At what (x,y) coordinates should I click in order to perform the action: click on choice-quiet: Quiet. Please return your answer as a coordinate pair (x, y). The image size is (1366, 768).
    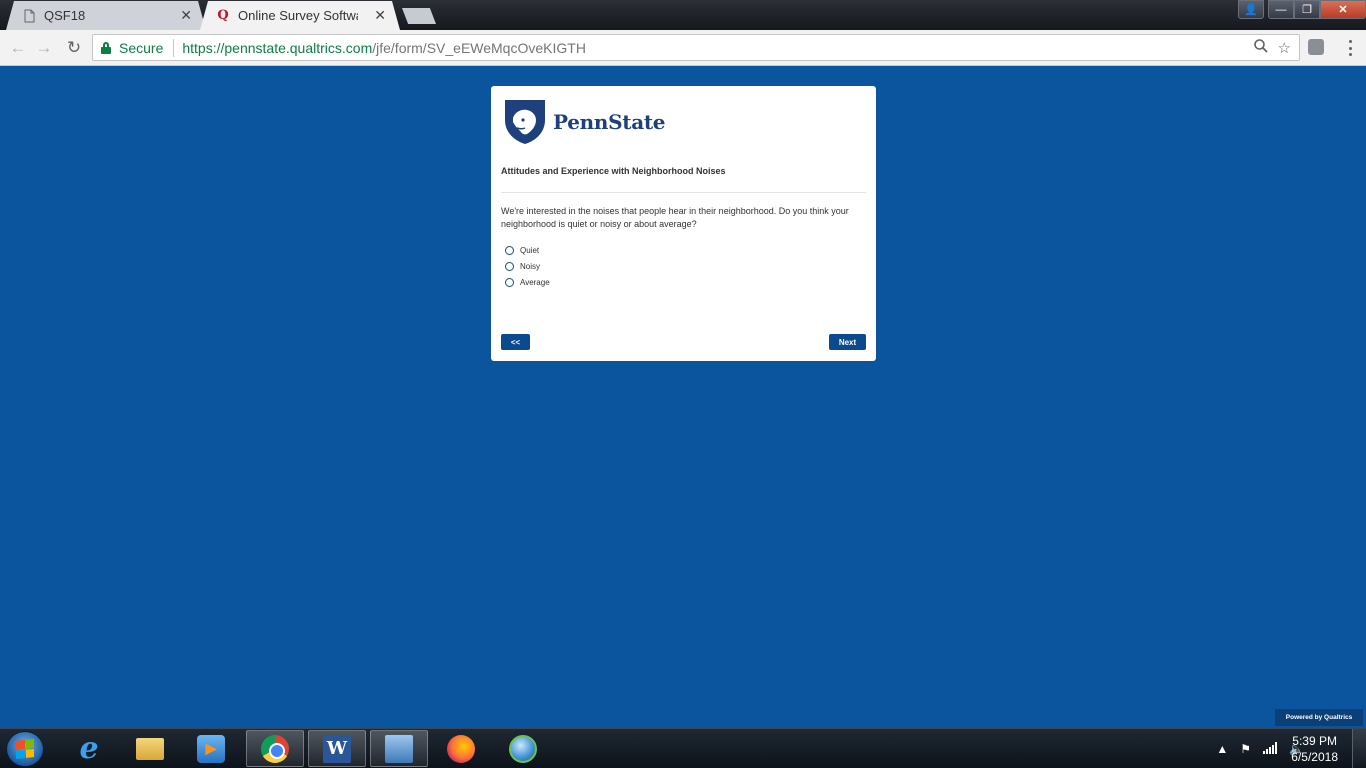
    Looking at the image, I should click on (527, 250).